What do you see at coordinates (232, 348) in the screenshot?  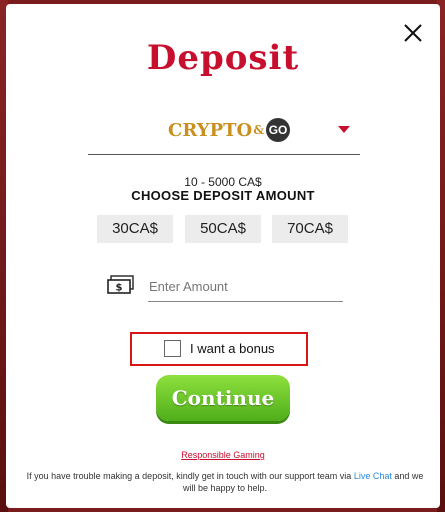 I see `bonus-label: I want a bonus` at bounding box center [232, 348].